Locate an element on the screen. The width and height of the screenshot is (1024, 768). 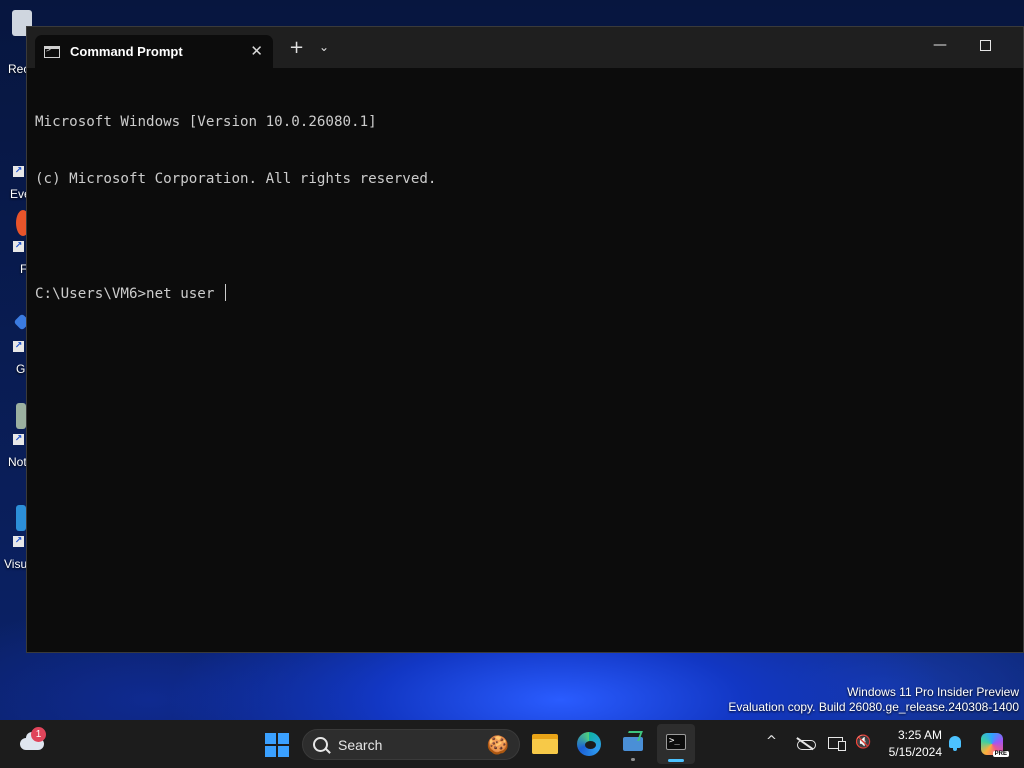
tab-command-prompt: Command Prompt ✕ is located at coordinates (154, 51).